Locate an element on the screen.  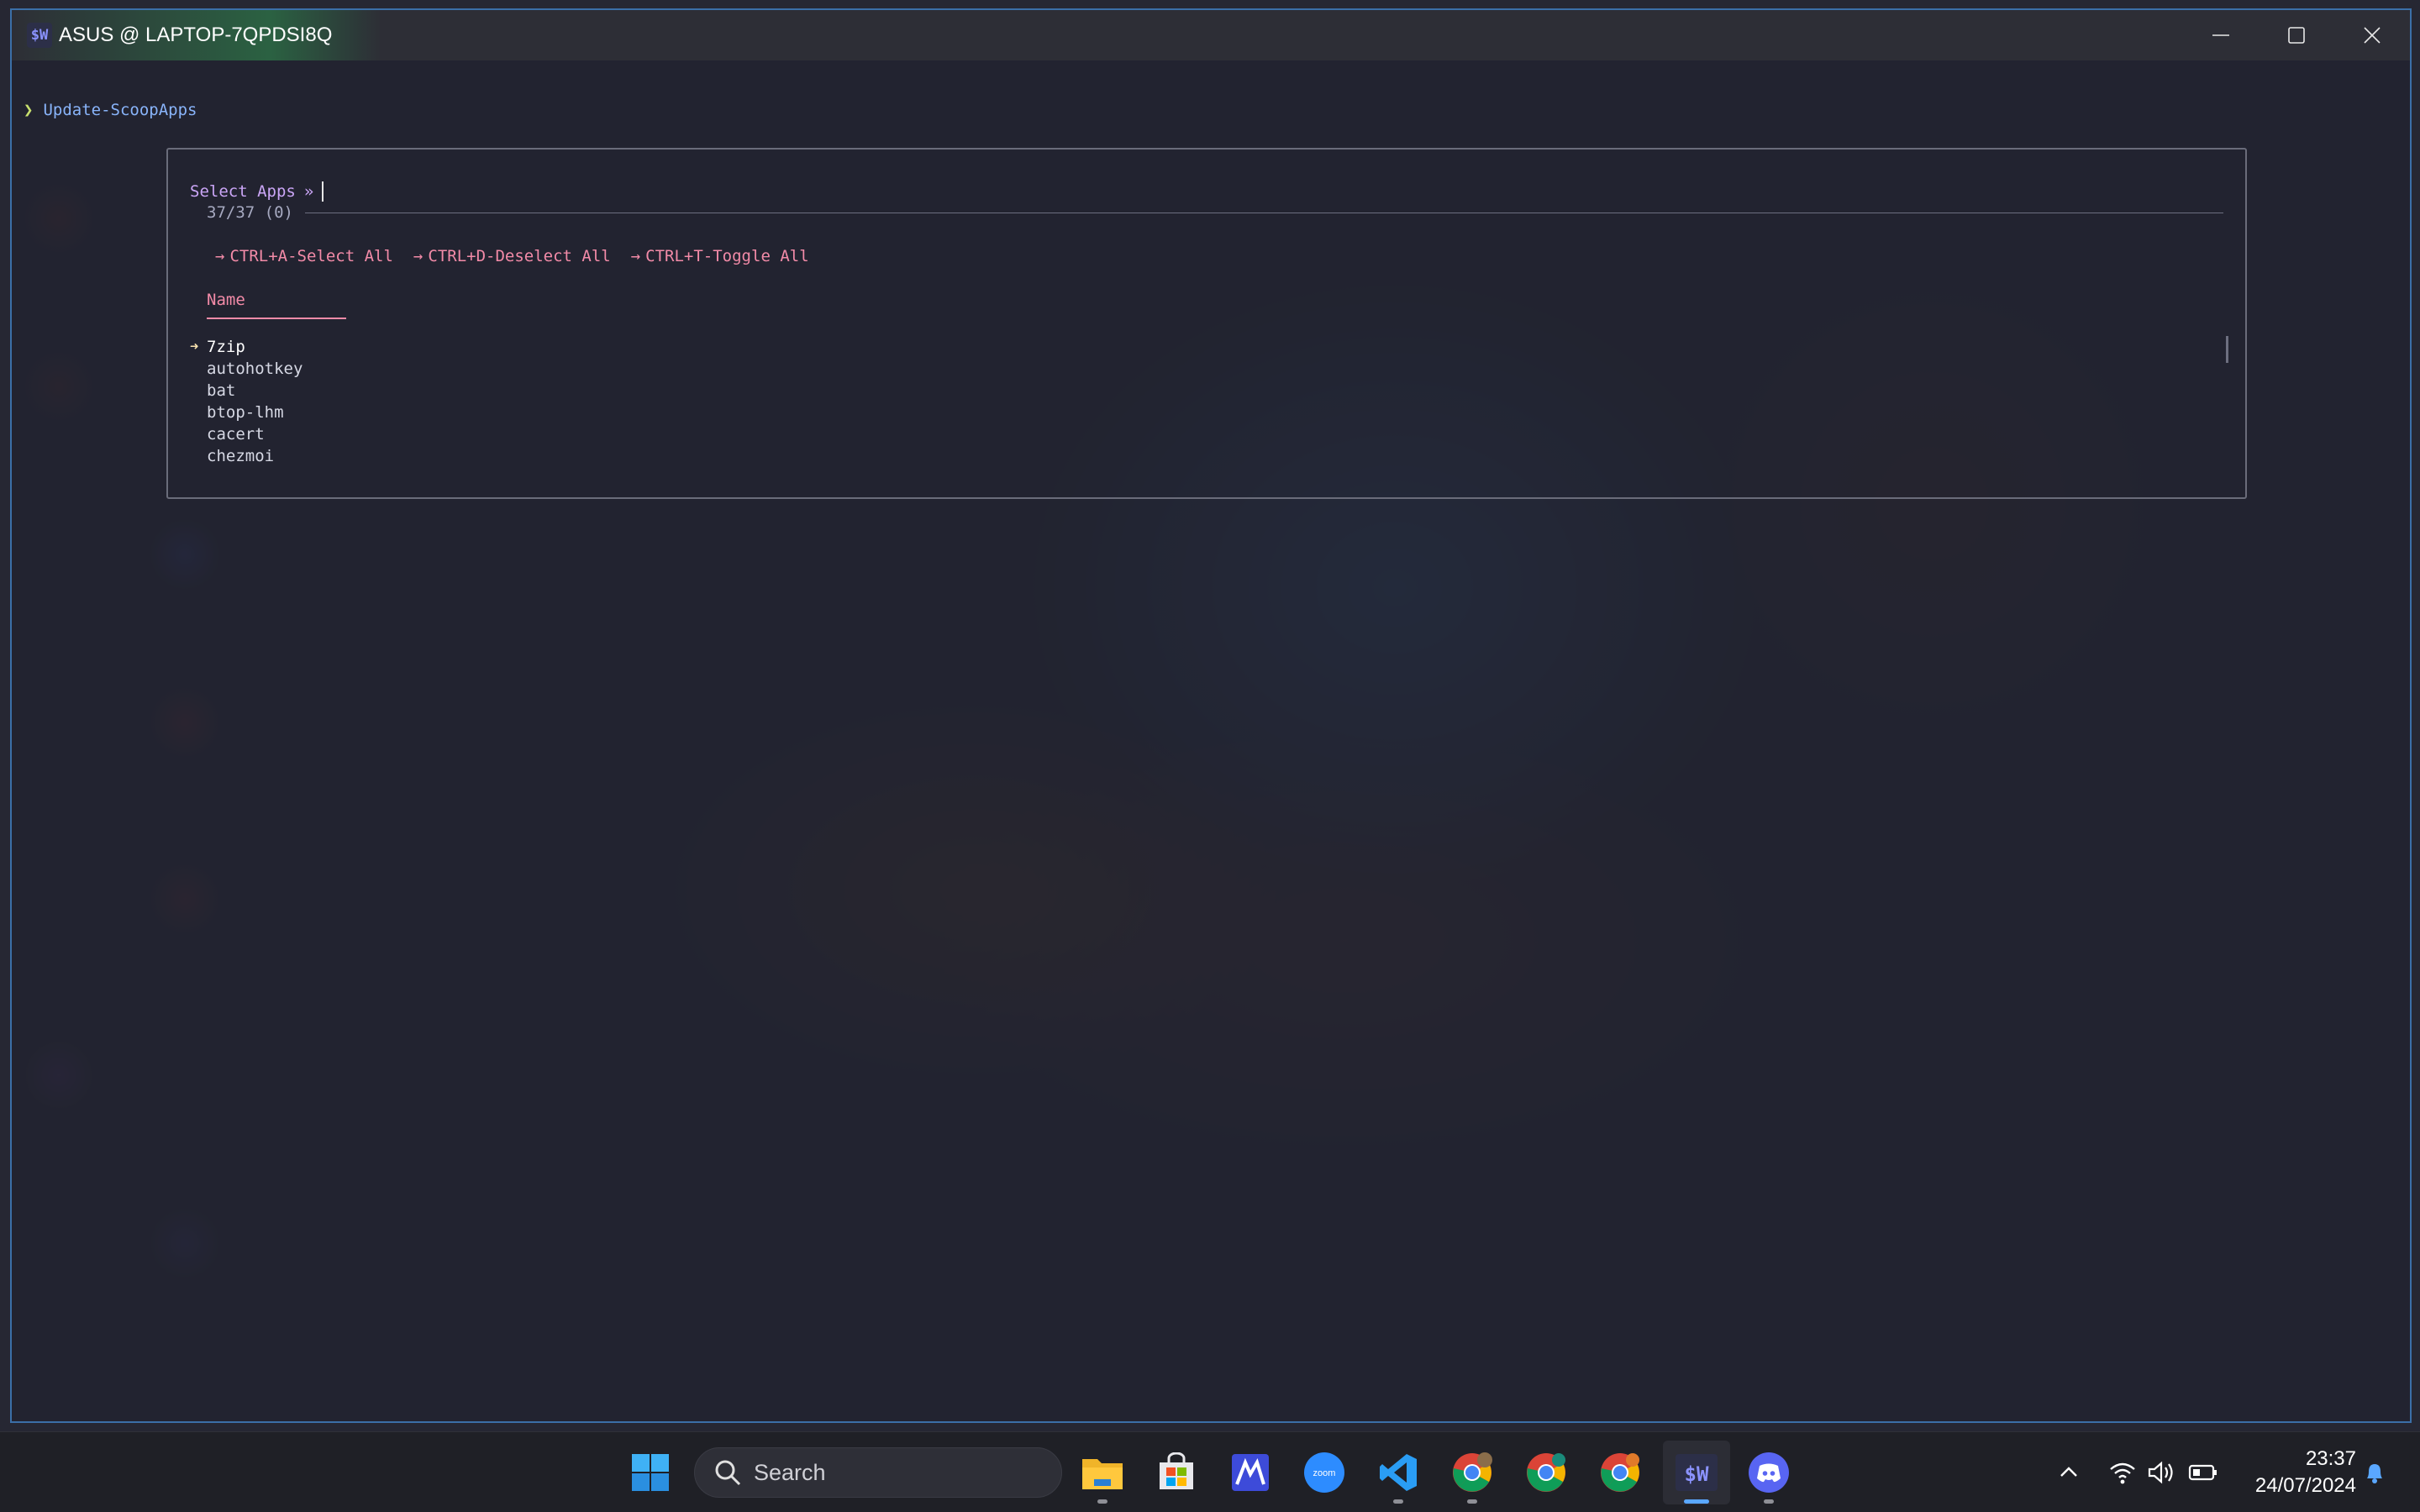
wifi-status is located at coordinates (2122, 1472).